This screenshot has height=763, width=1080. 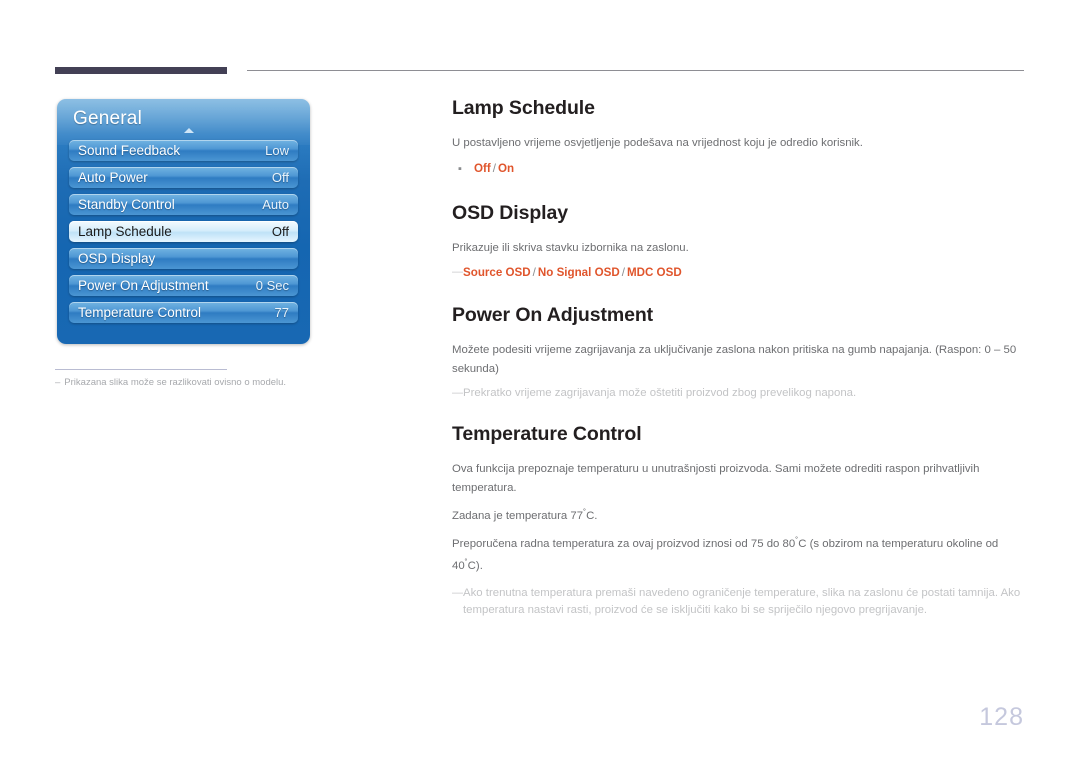 What do you see at coordinates (281, 312) in the screenshot?
I see `osd-row-value: 77` at bounding box center [281, 312].